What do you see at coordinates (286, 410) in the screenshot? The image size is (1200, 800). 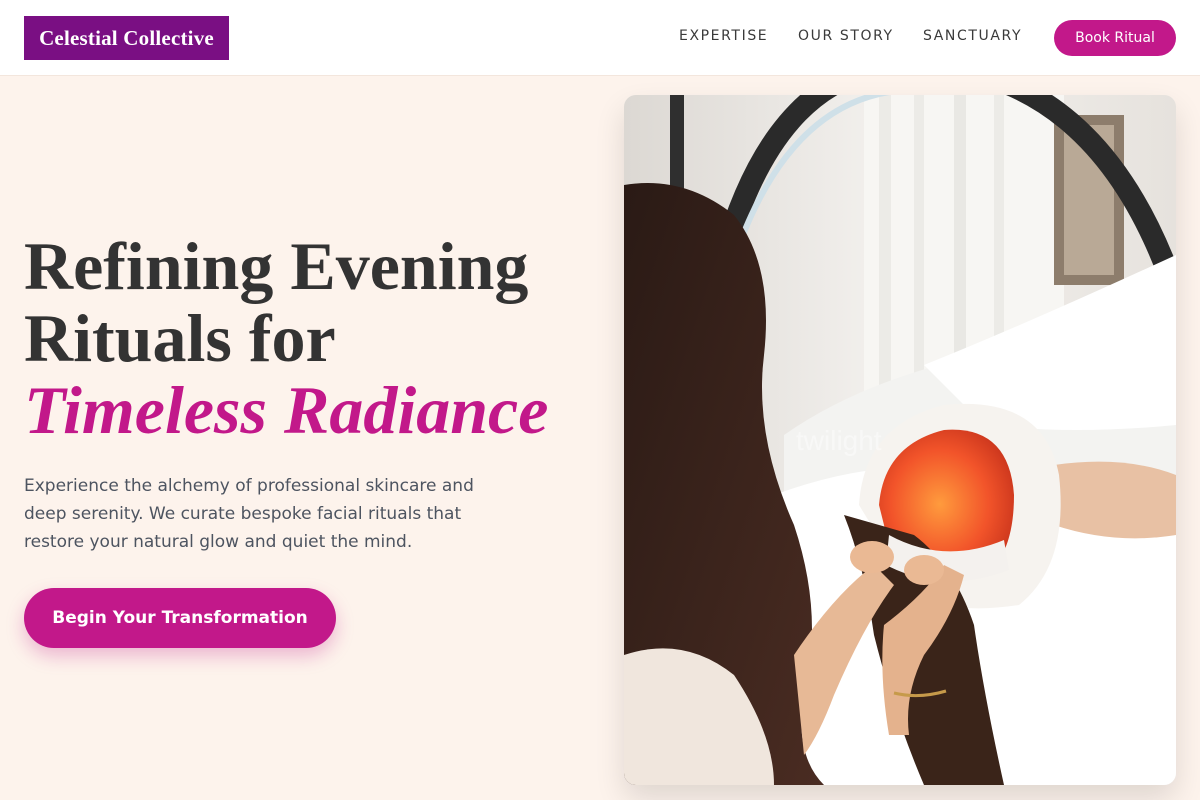 I see `hero-title-accent: Timeless Radiance` at bounding box center [286, 410].